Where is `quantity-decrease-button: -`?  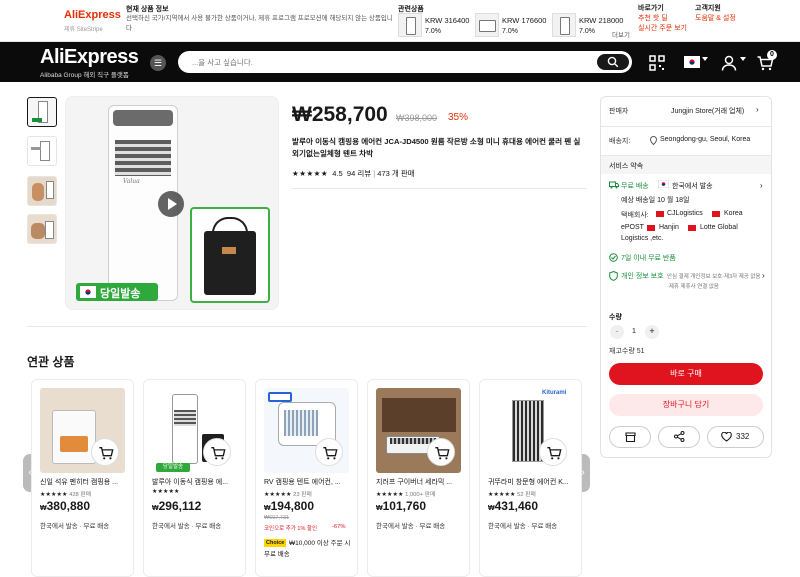 quantity-decrease-button: - is located at coordinates (617, 332).